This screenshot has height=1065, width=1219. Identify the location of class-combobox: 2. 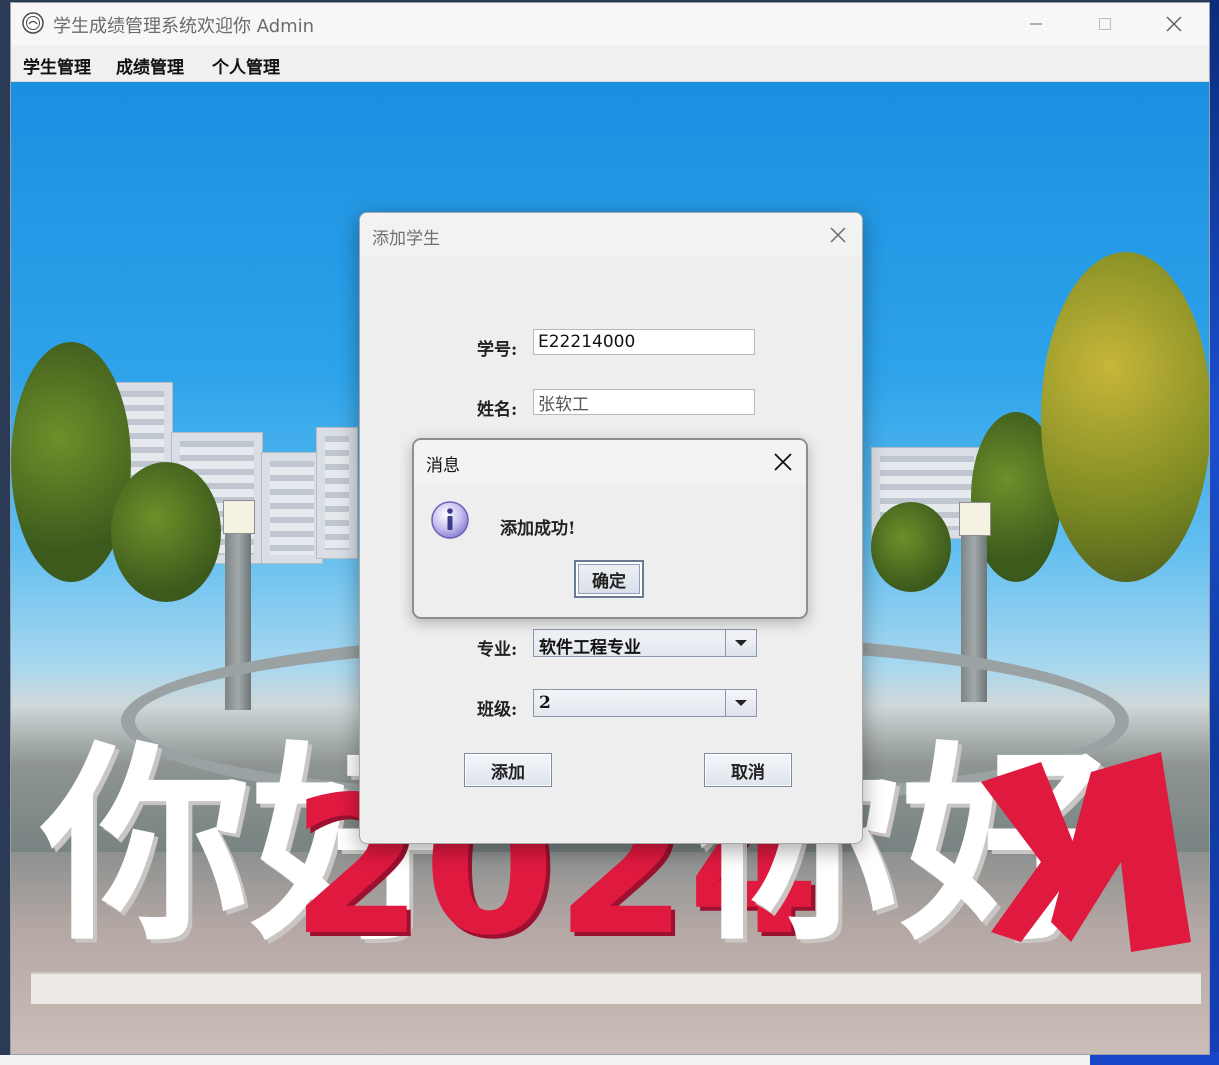
(645, 703).